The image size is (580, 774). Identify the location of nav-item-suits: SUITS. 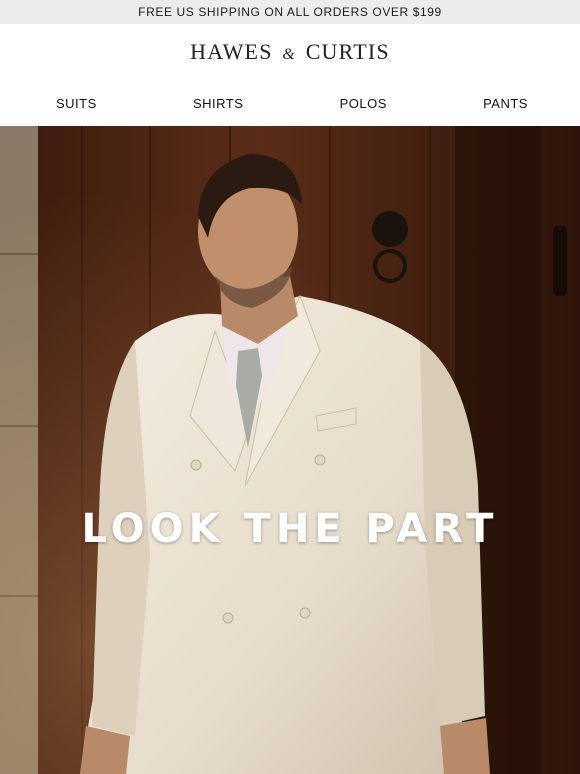
(76, 103).